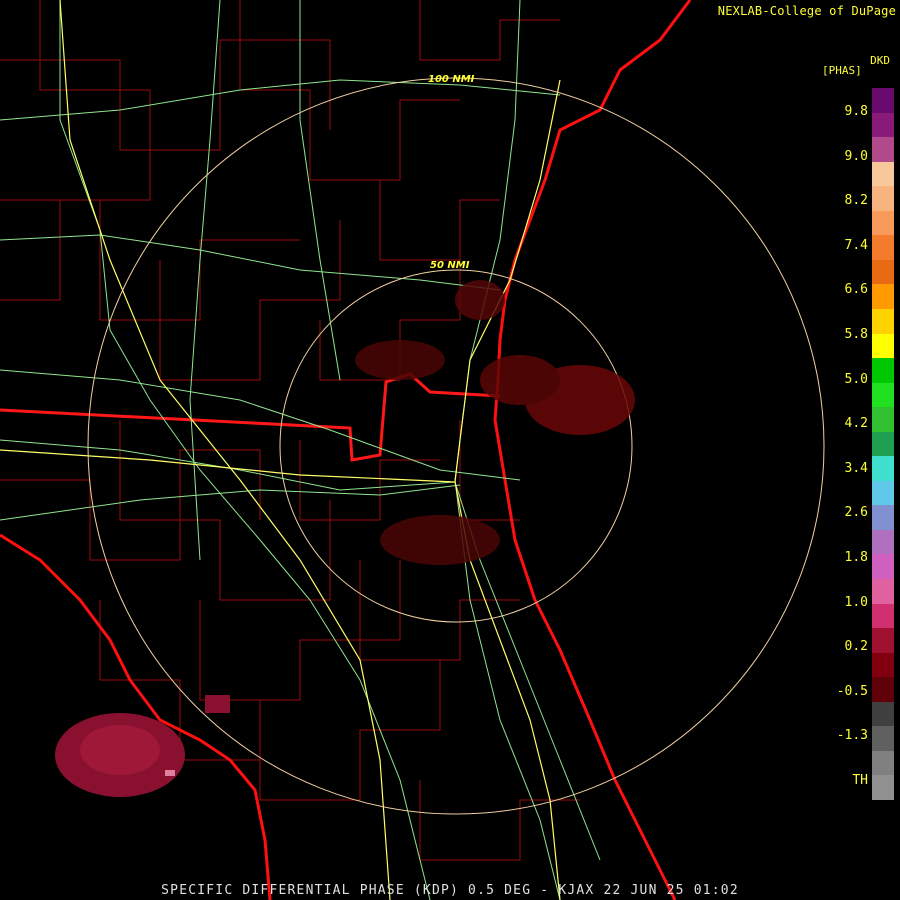 This screenshot has width=900, height=900. What do you see at coordinates (856, 468) in the screenshot?
I see `scale-label: 3.4` at bounding box center [856, 468].